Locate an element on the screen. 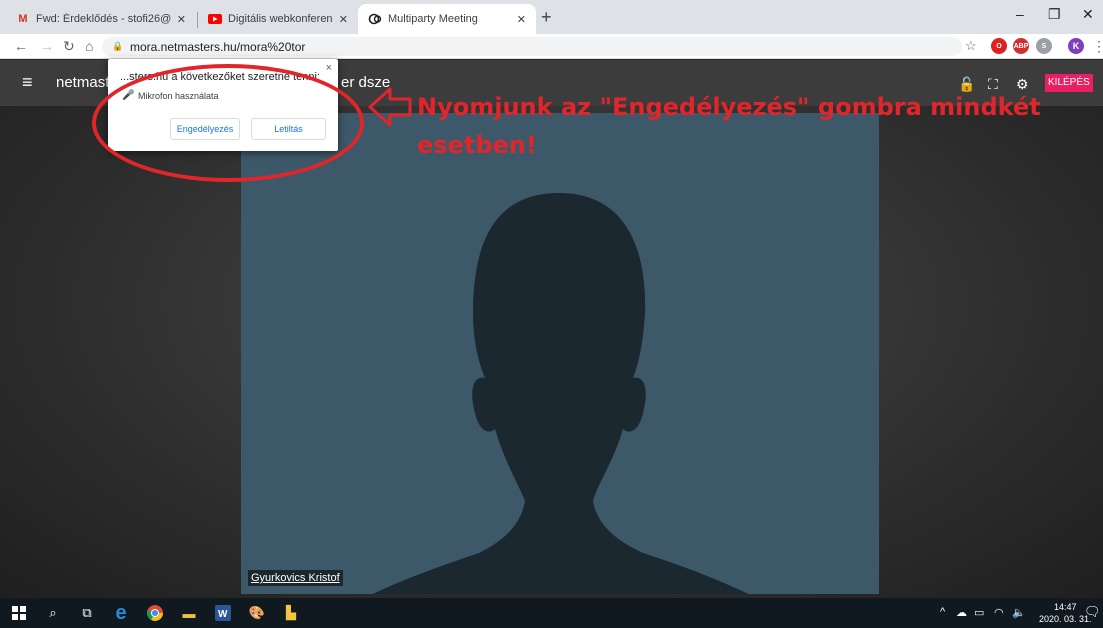 The height and width of the screenshot is (628, 1103). minimize-icon: – is located at coordinates (1020, 14).